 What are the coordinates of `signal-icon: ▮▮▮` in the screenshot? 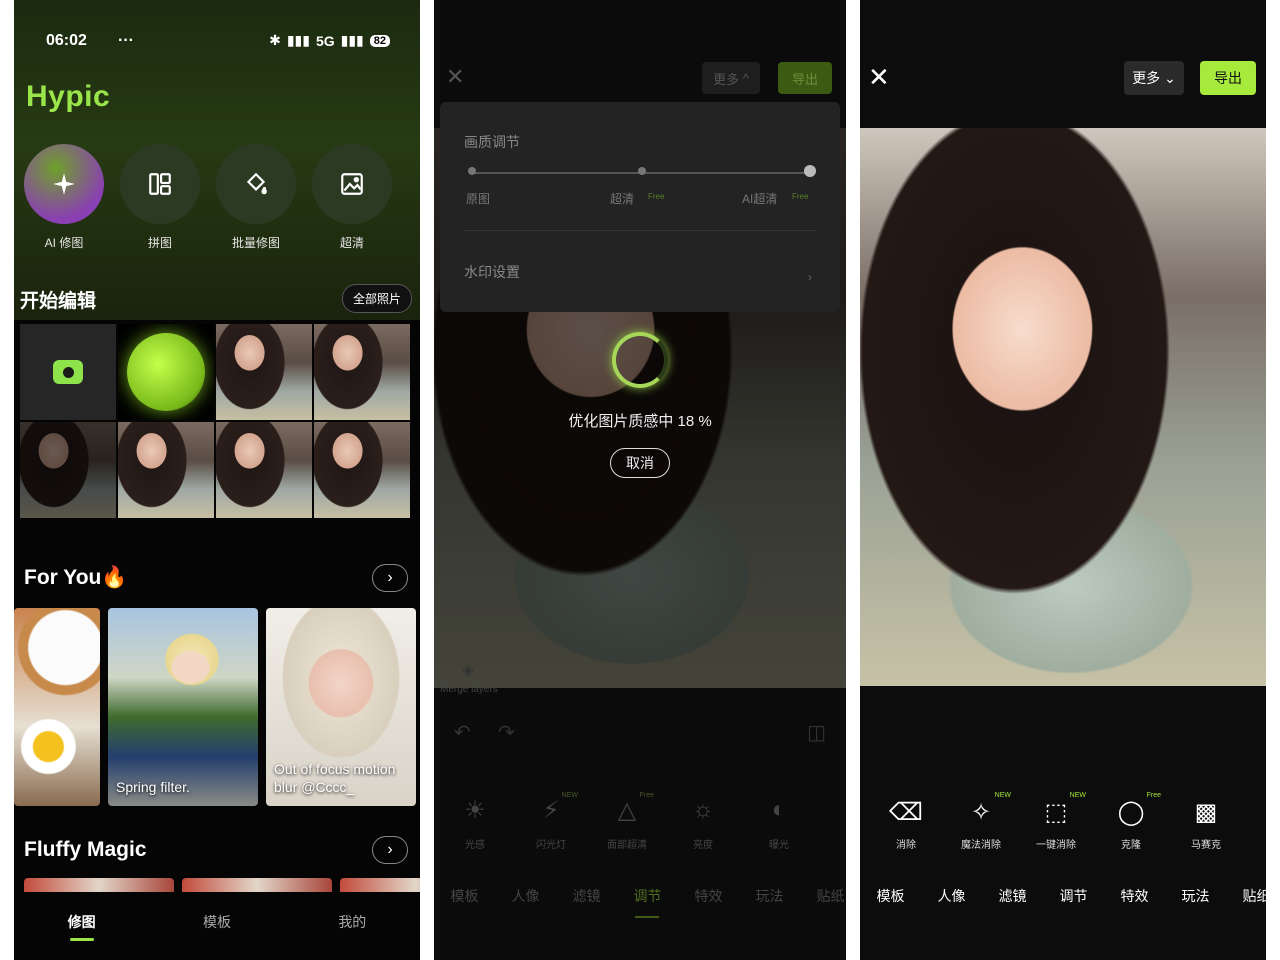 It's located at (298, 40).